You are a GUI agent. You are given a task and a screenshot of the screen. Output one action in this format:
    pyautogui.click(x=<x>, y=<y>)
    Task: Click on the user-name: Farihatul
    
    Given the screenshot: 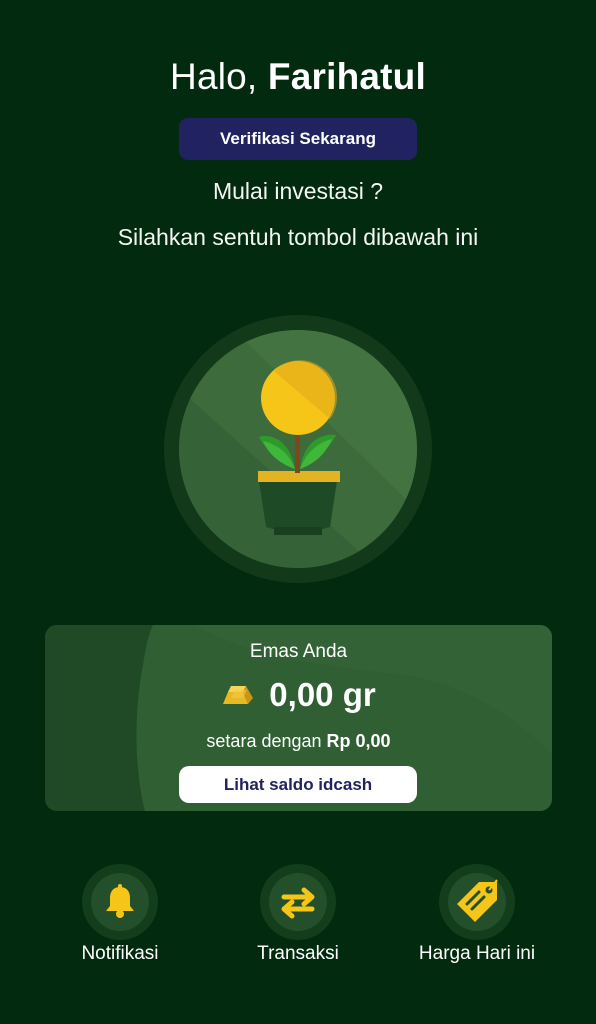 What is the action you would take?
    pyautogui.click(x=346, y=76)
    